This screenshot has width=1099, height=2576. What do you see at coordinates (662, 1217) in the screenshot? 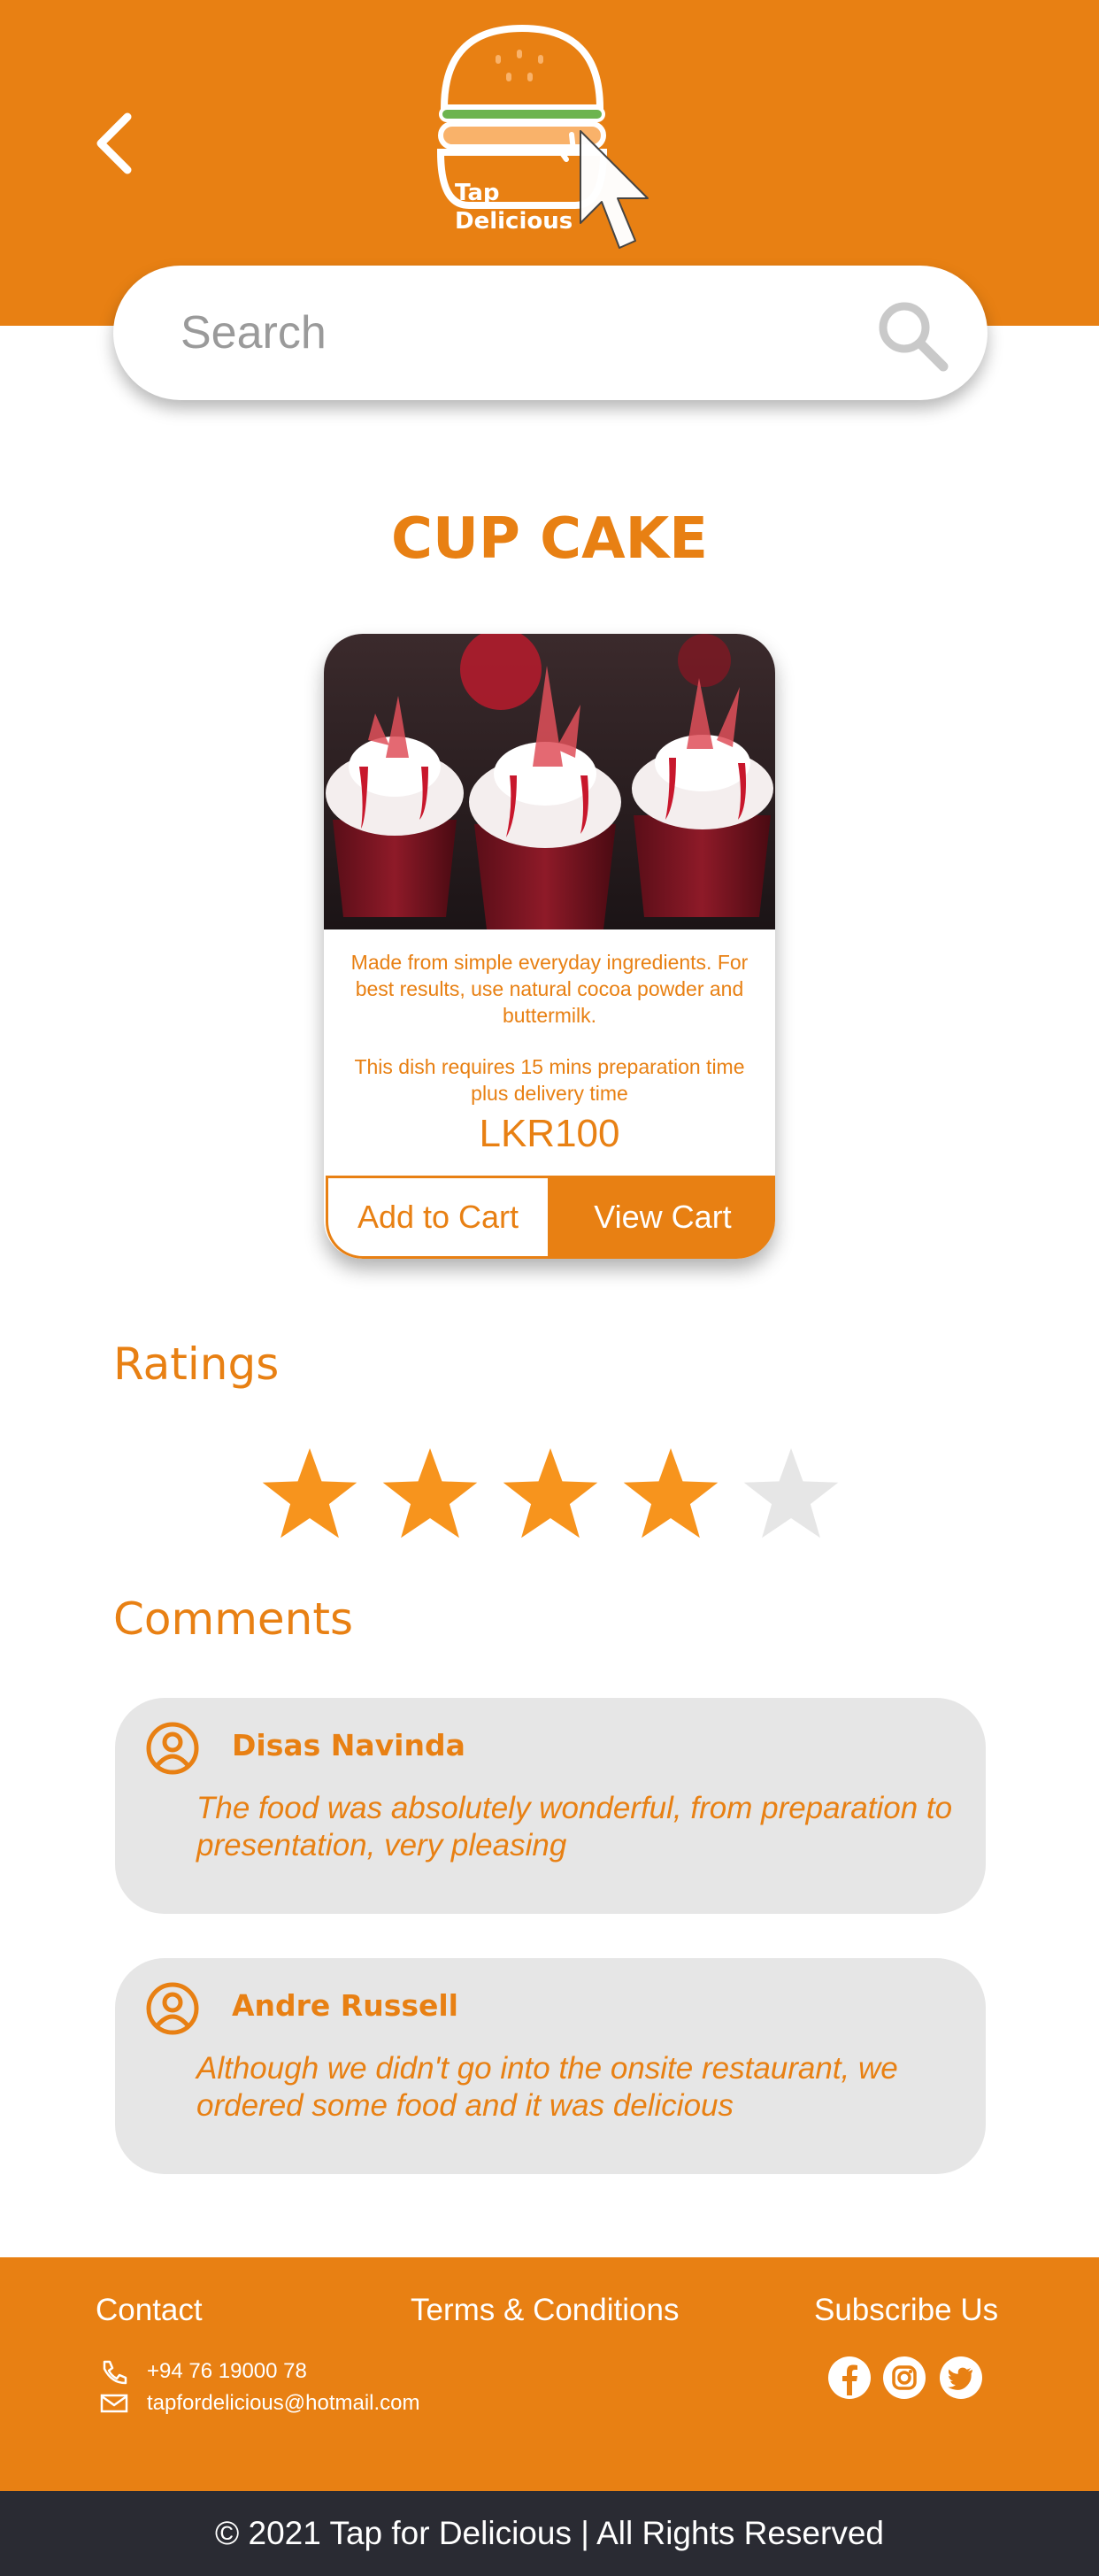
I see `view-cart-button: View Cart` at bounding box center [662, 1217].